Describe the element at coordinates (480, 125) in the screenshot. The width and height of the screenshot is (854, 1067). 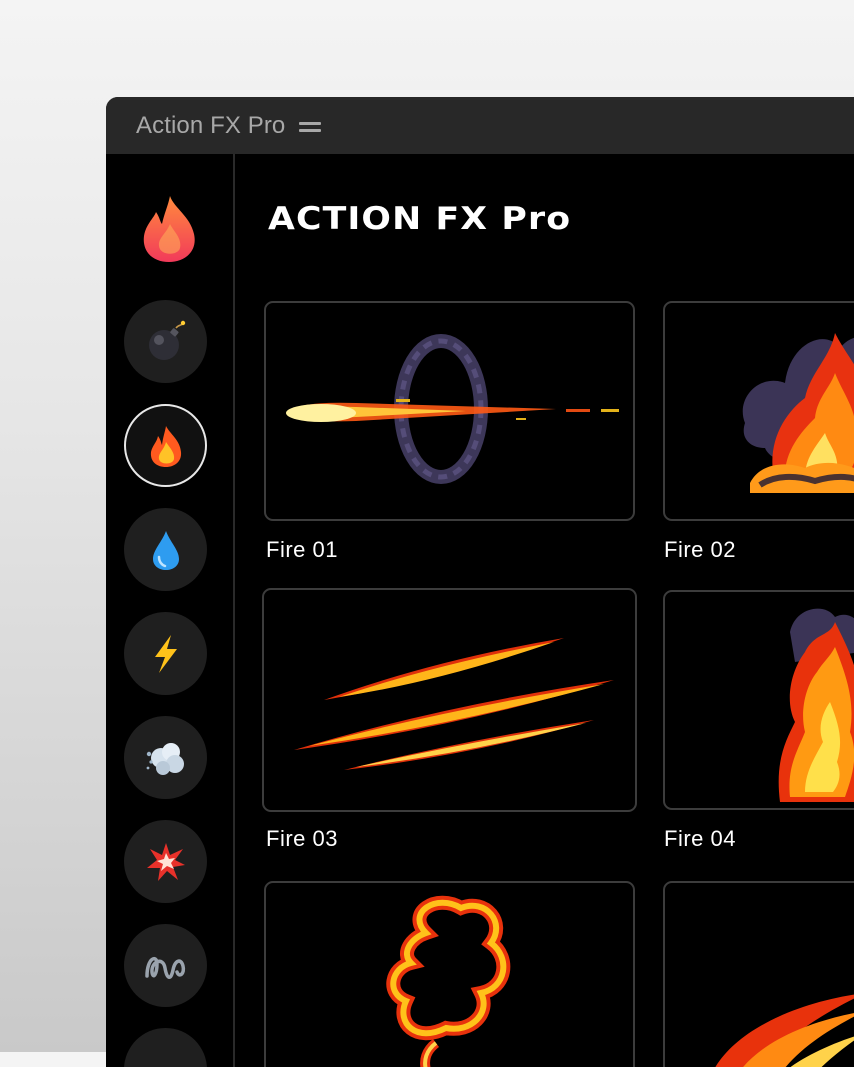
I see `title-bar: Action FX Pro` at that location.